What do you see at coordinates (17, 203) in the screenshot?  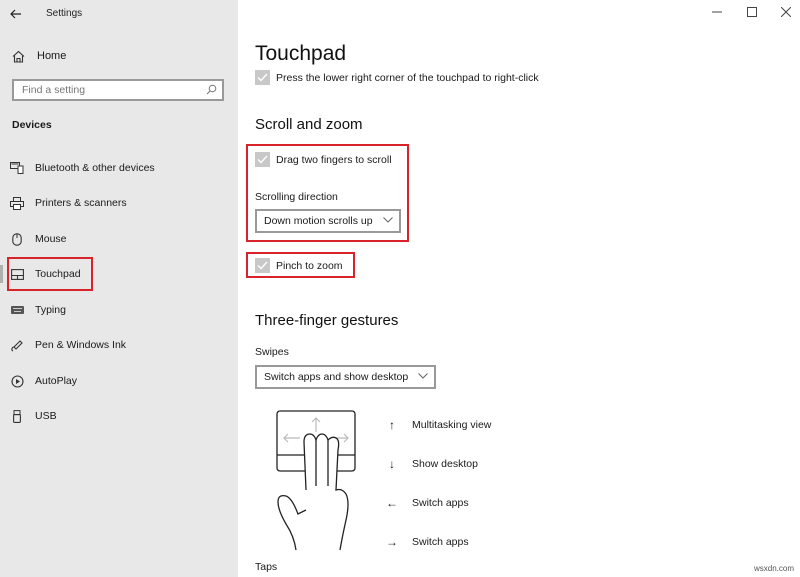 I see `printer-icon` at bounding box center [17, 203].